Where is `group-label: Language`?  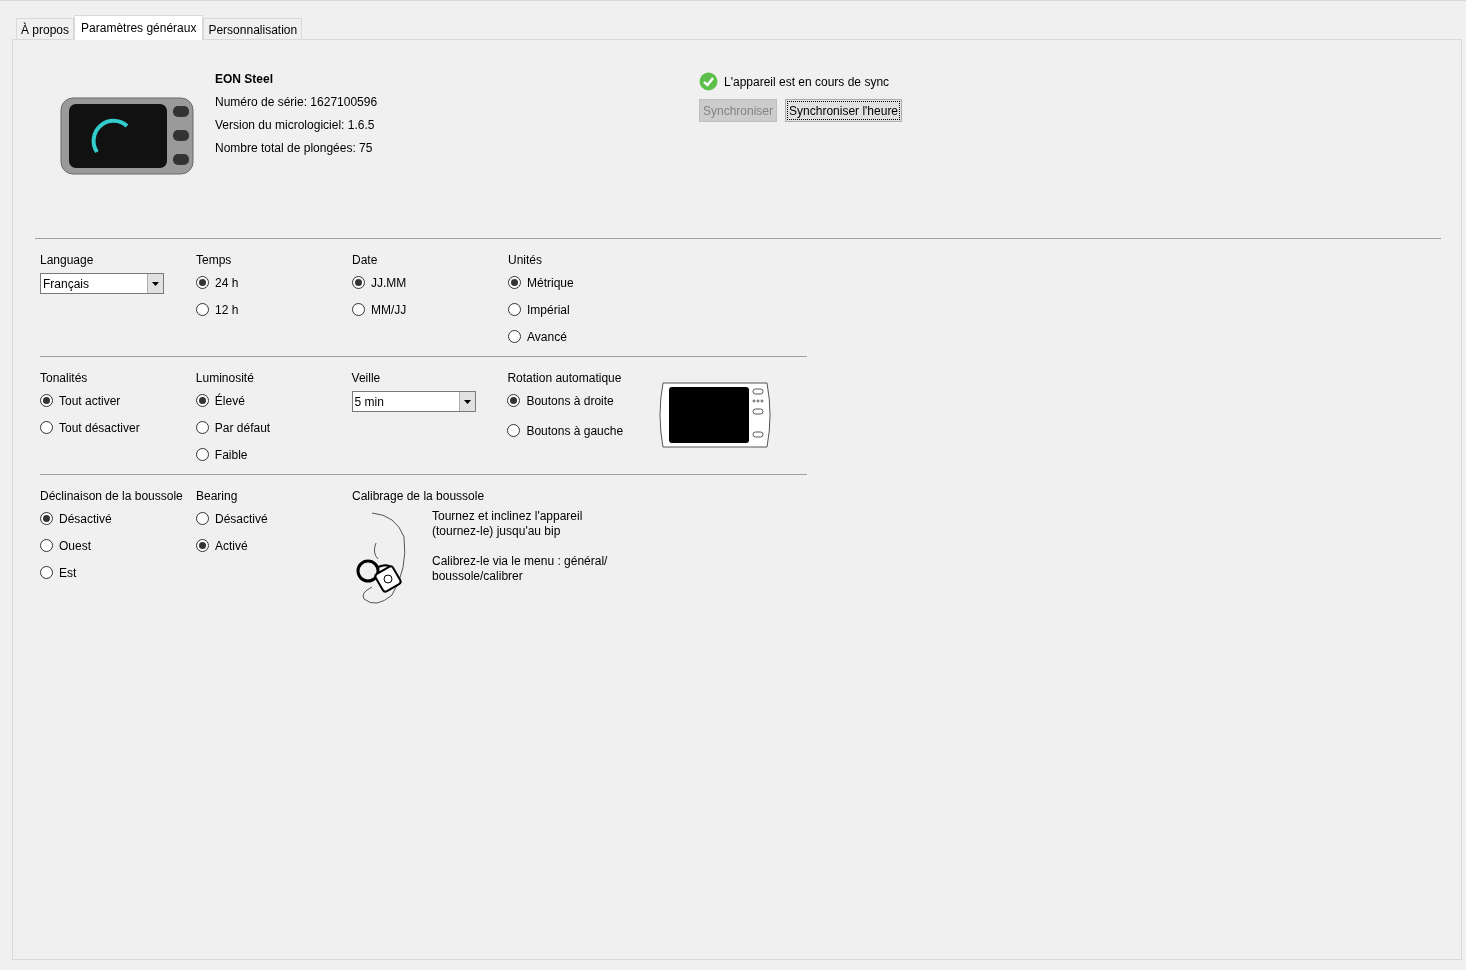
group-label: Language is located at coordinates (67, 260).